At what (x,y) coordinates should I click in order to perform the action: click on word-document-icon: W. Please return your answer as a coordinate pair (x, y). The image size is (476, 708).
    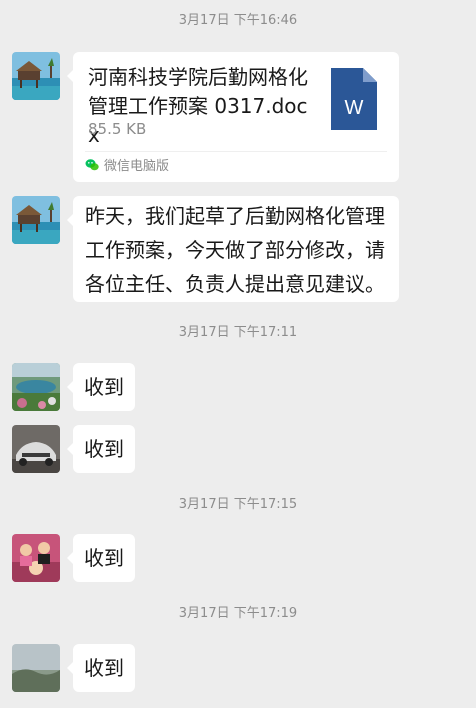
    Looking at the image, I should click on (354, 99).